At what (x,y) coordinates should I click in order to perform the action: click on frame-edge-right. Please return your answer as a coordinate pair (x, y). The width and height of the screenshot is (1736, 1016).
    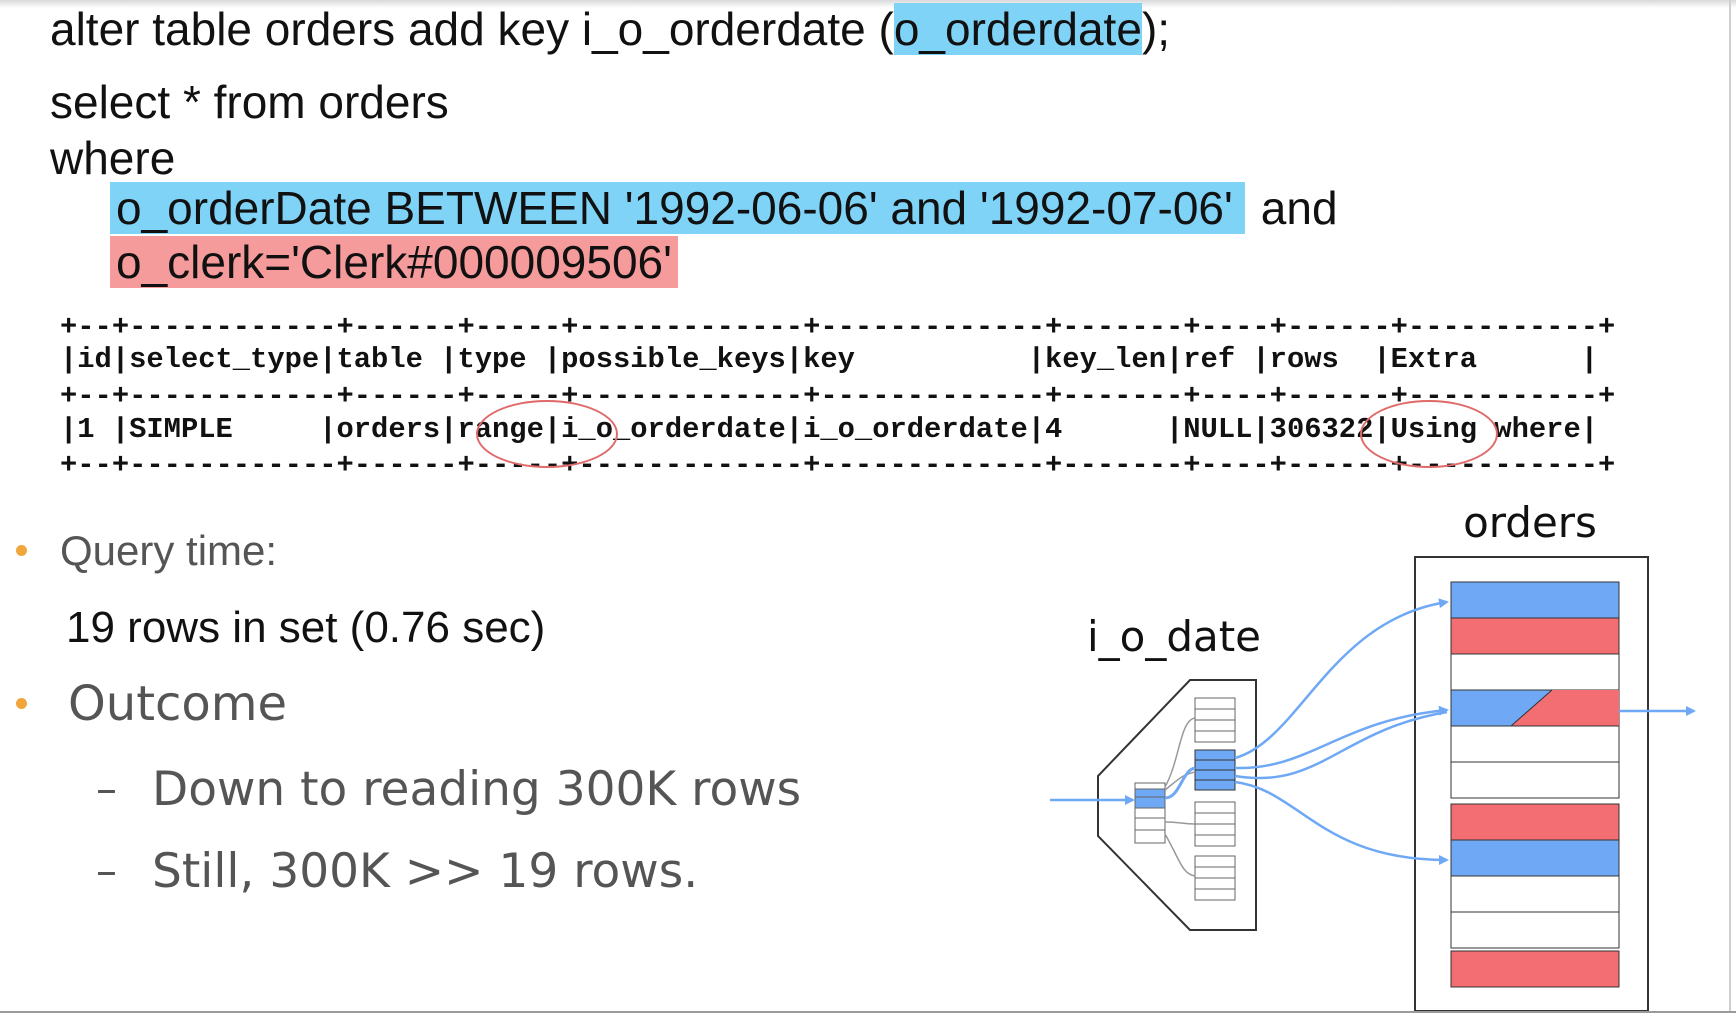
    Looking at the image, I should click on (1730, 506).